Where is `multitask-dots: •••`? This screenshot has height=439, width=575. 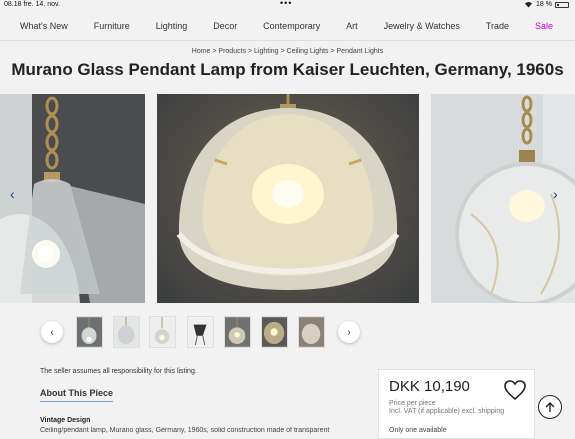 multitask-dots: ••• is located at coordinates (286, 4).